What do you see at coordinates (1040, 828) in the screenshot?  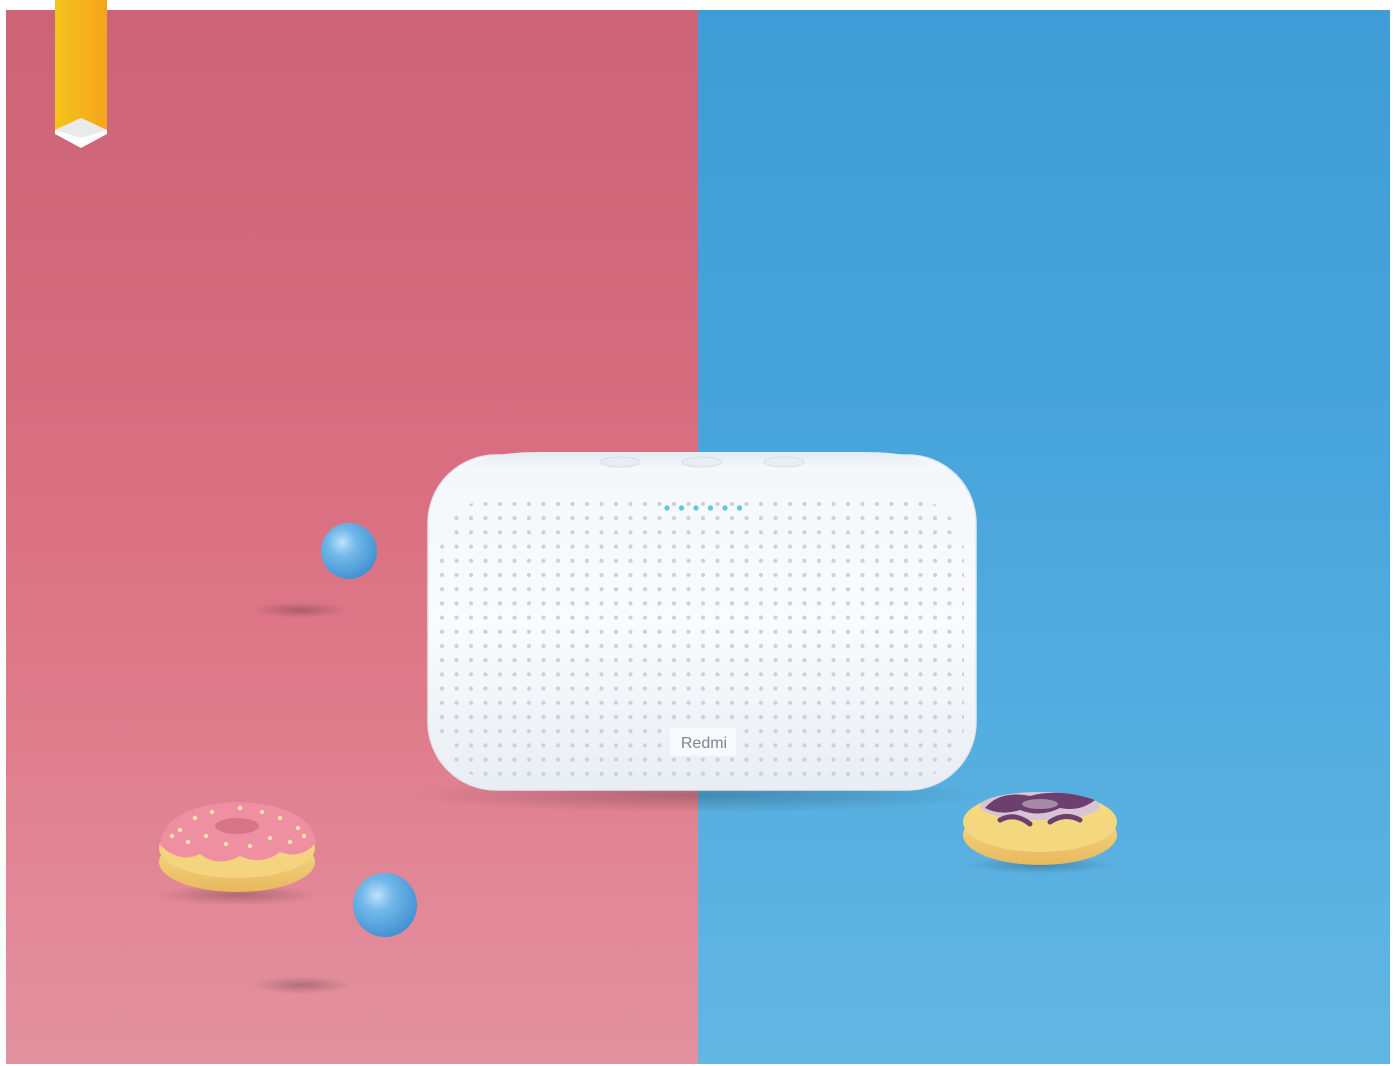 I see `chocolate-donut` at bounding box center [1040, 828].